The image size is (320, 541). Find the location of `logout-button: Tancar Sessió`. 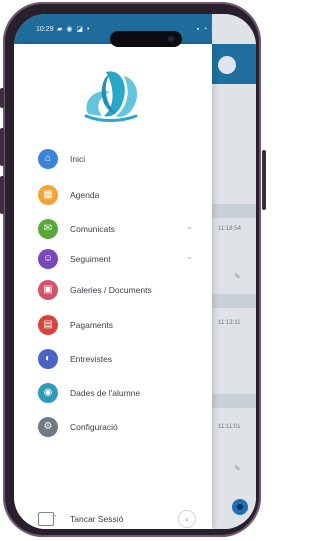

logout-button: Tancar Sessió is located at coordinates (80, 519).